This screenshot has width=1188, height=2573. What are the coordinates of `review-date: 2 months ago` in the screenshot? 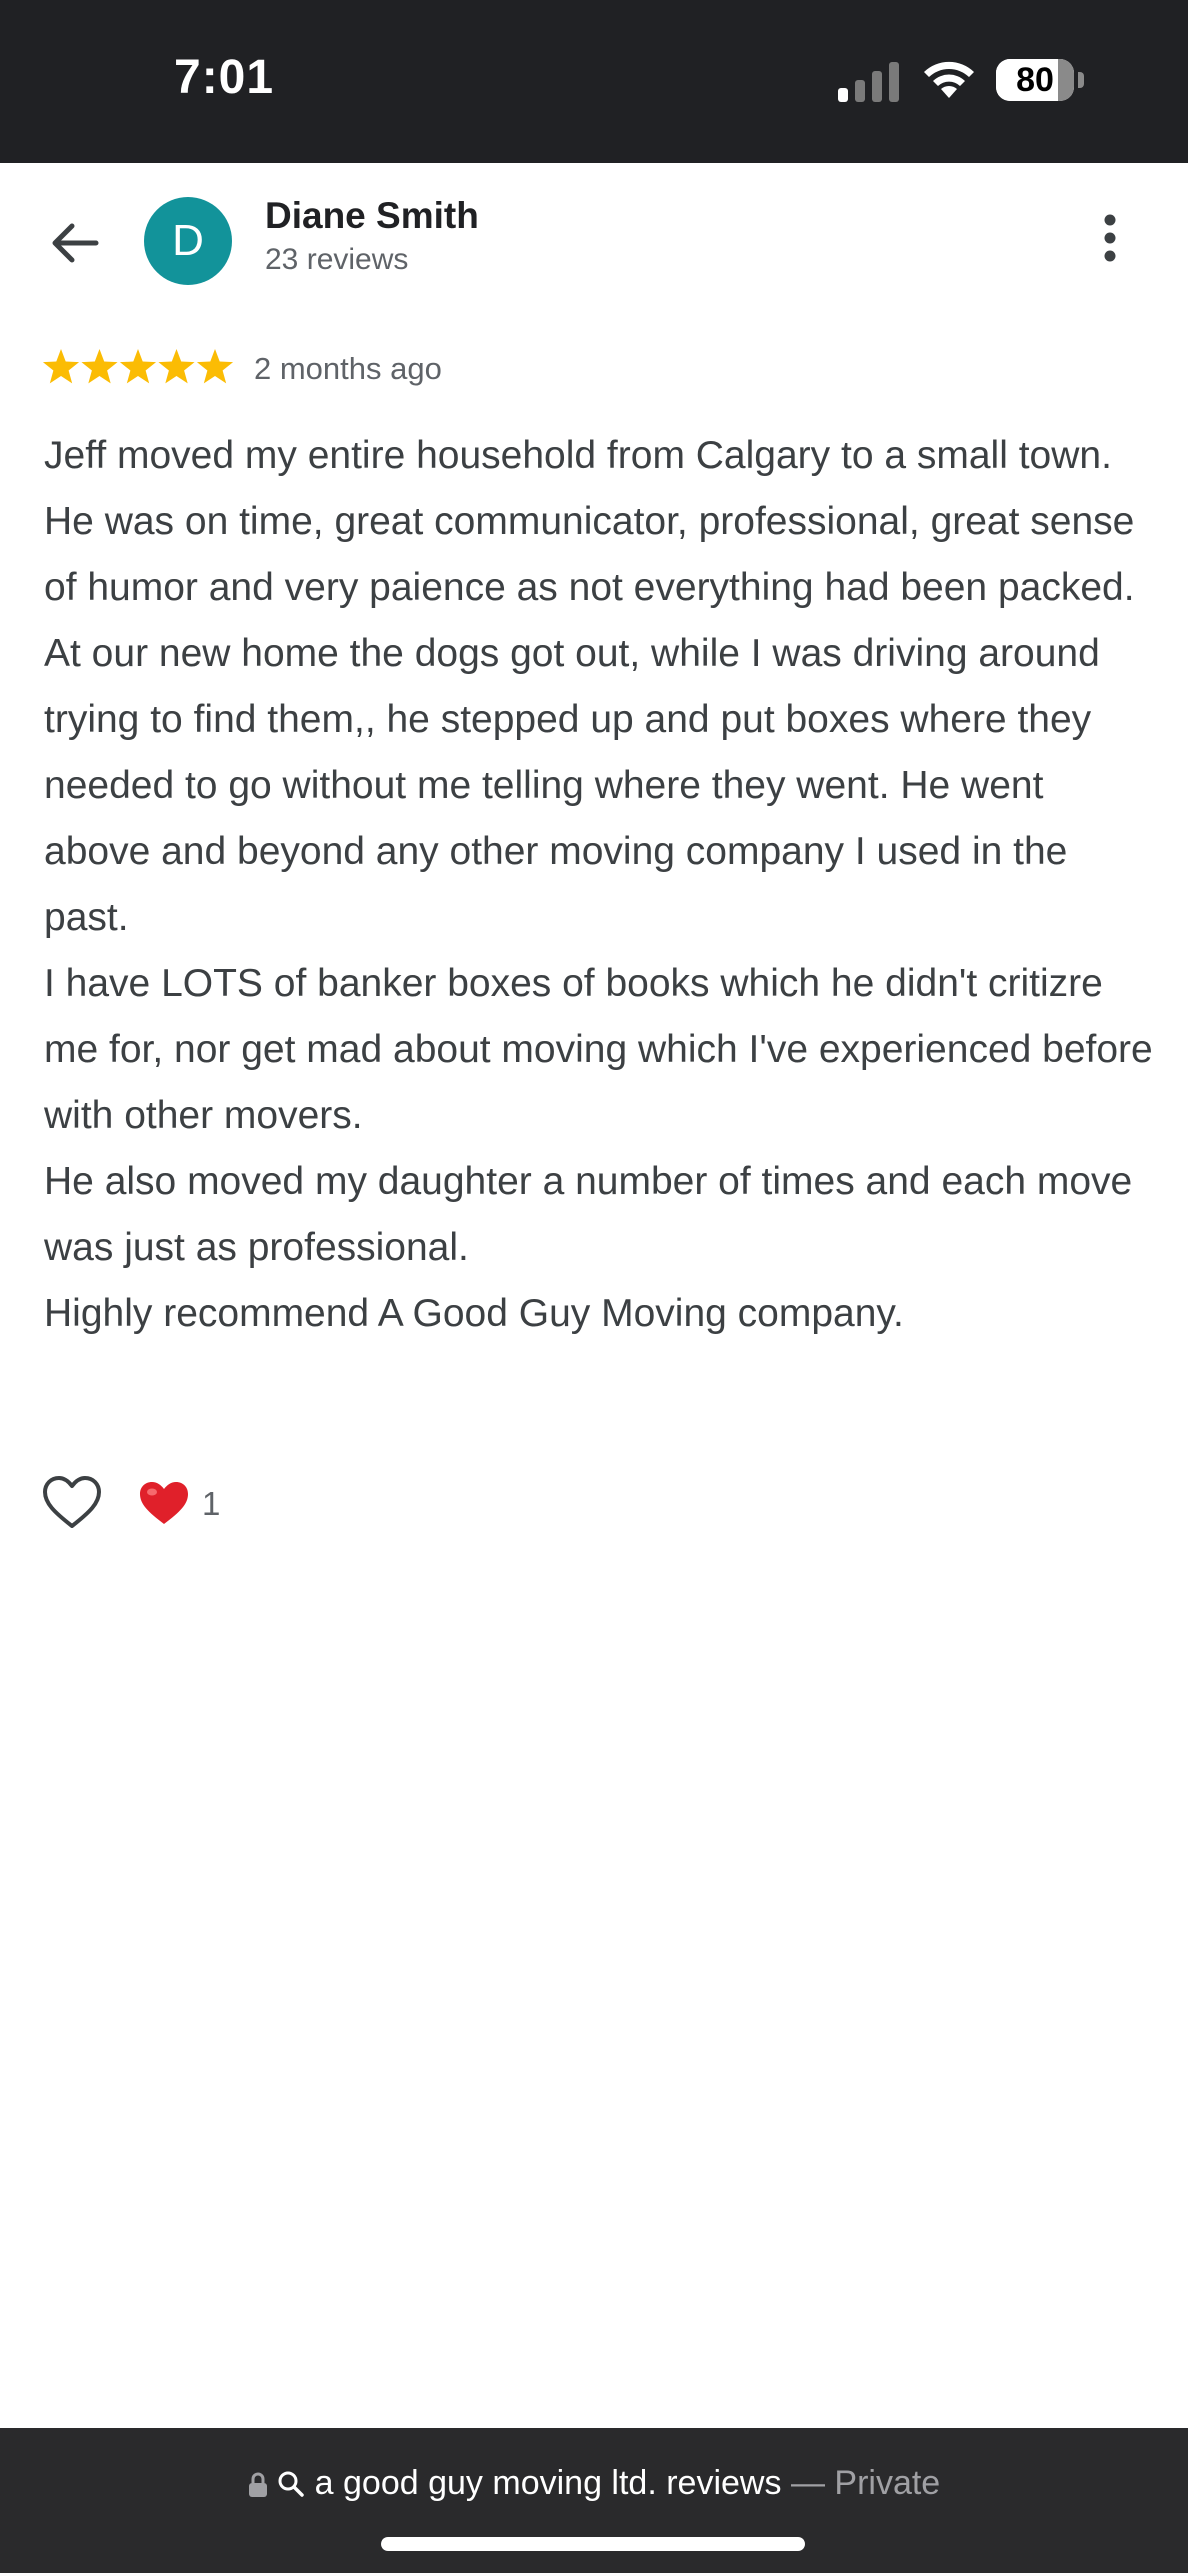 It's located at (348, 368).